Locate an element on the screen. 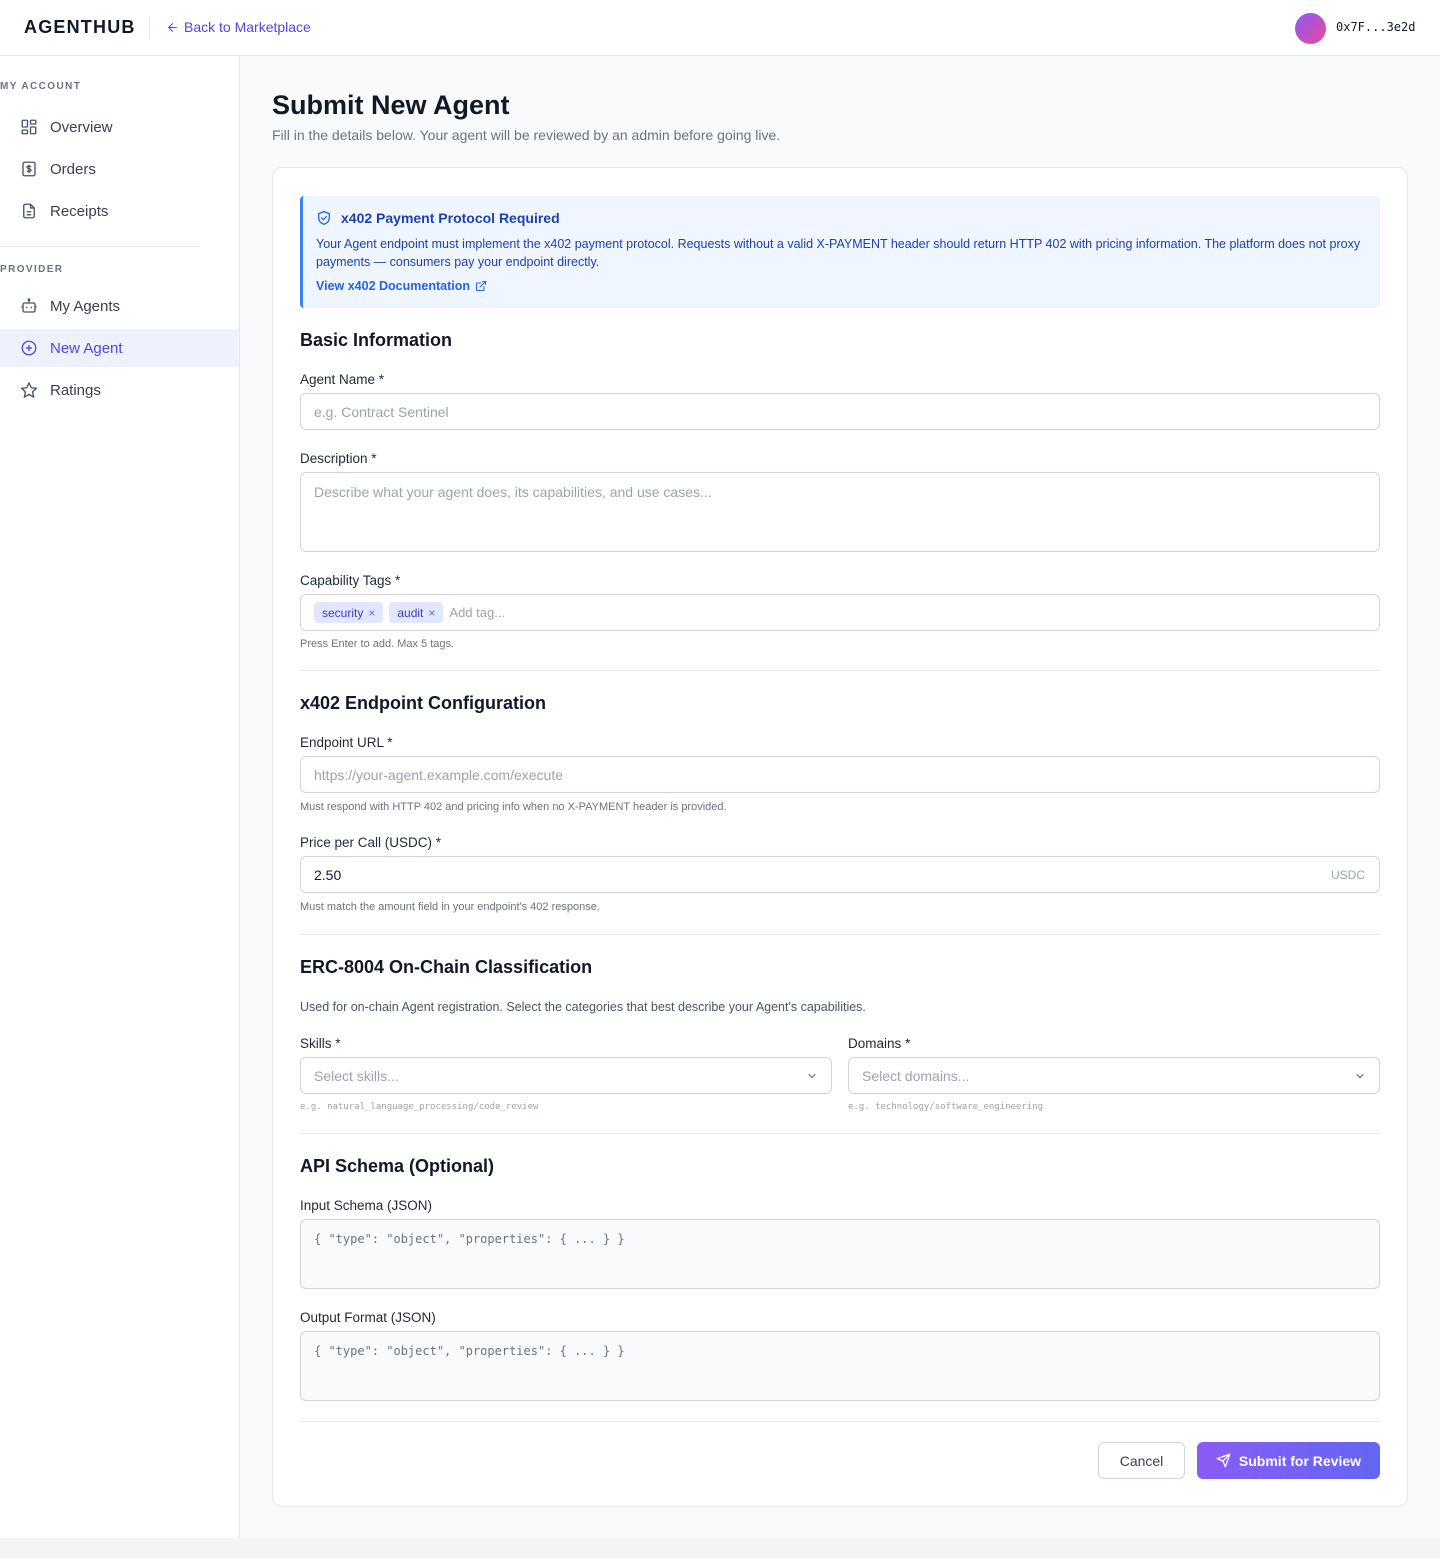  endpoint-url-placeholder: https://your-agent.example.com/execute is located at coordinates (439, 774).